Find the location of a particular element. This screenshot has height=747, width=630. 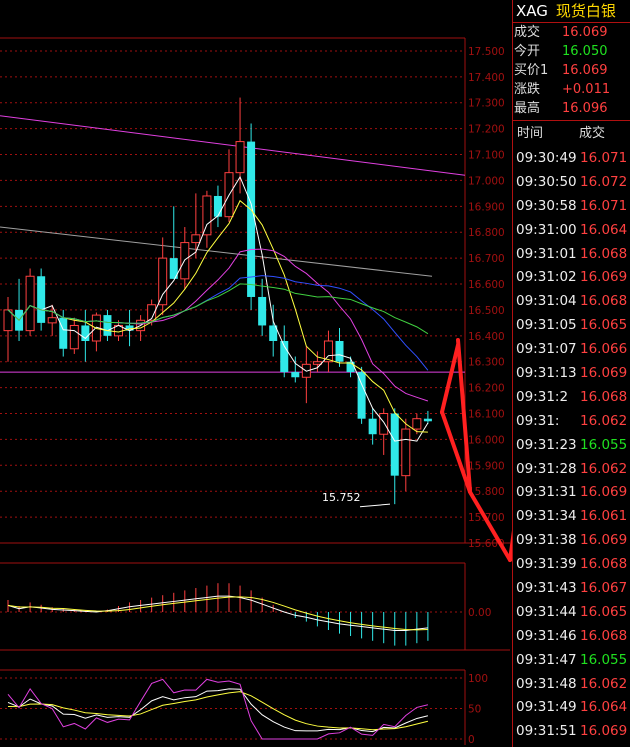

price-axis-label: 16.500 is located at coordinates (486, 311).